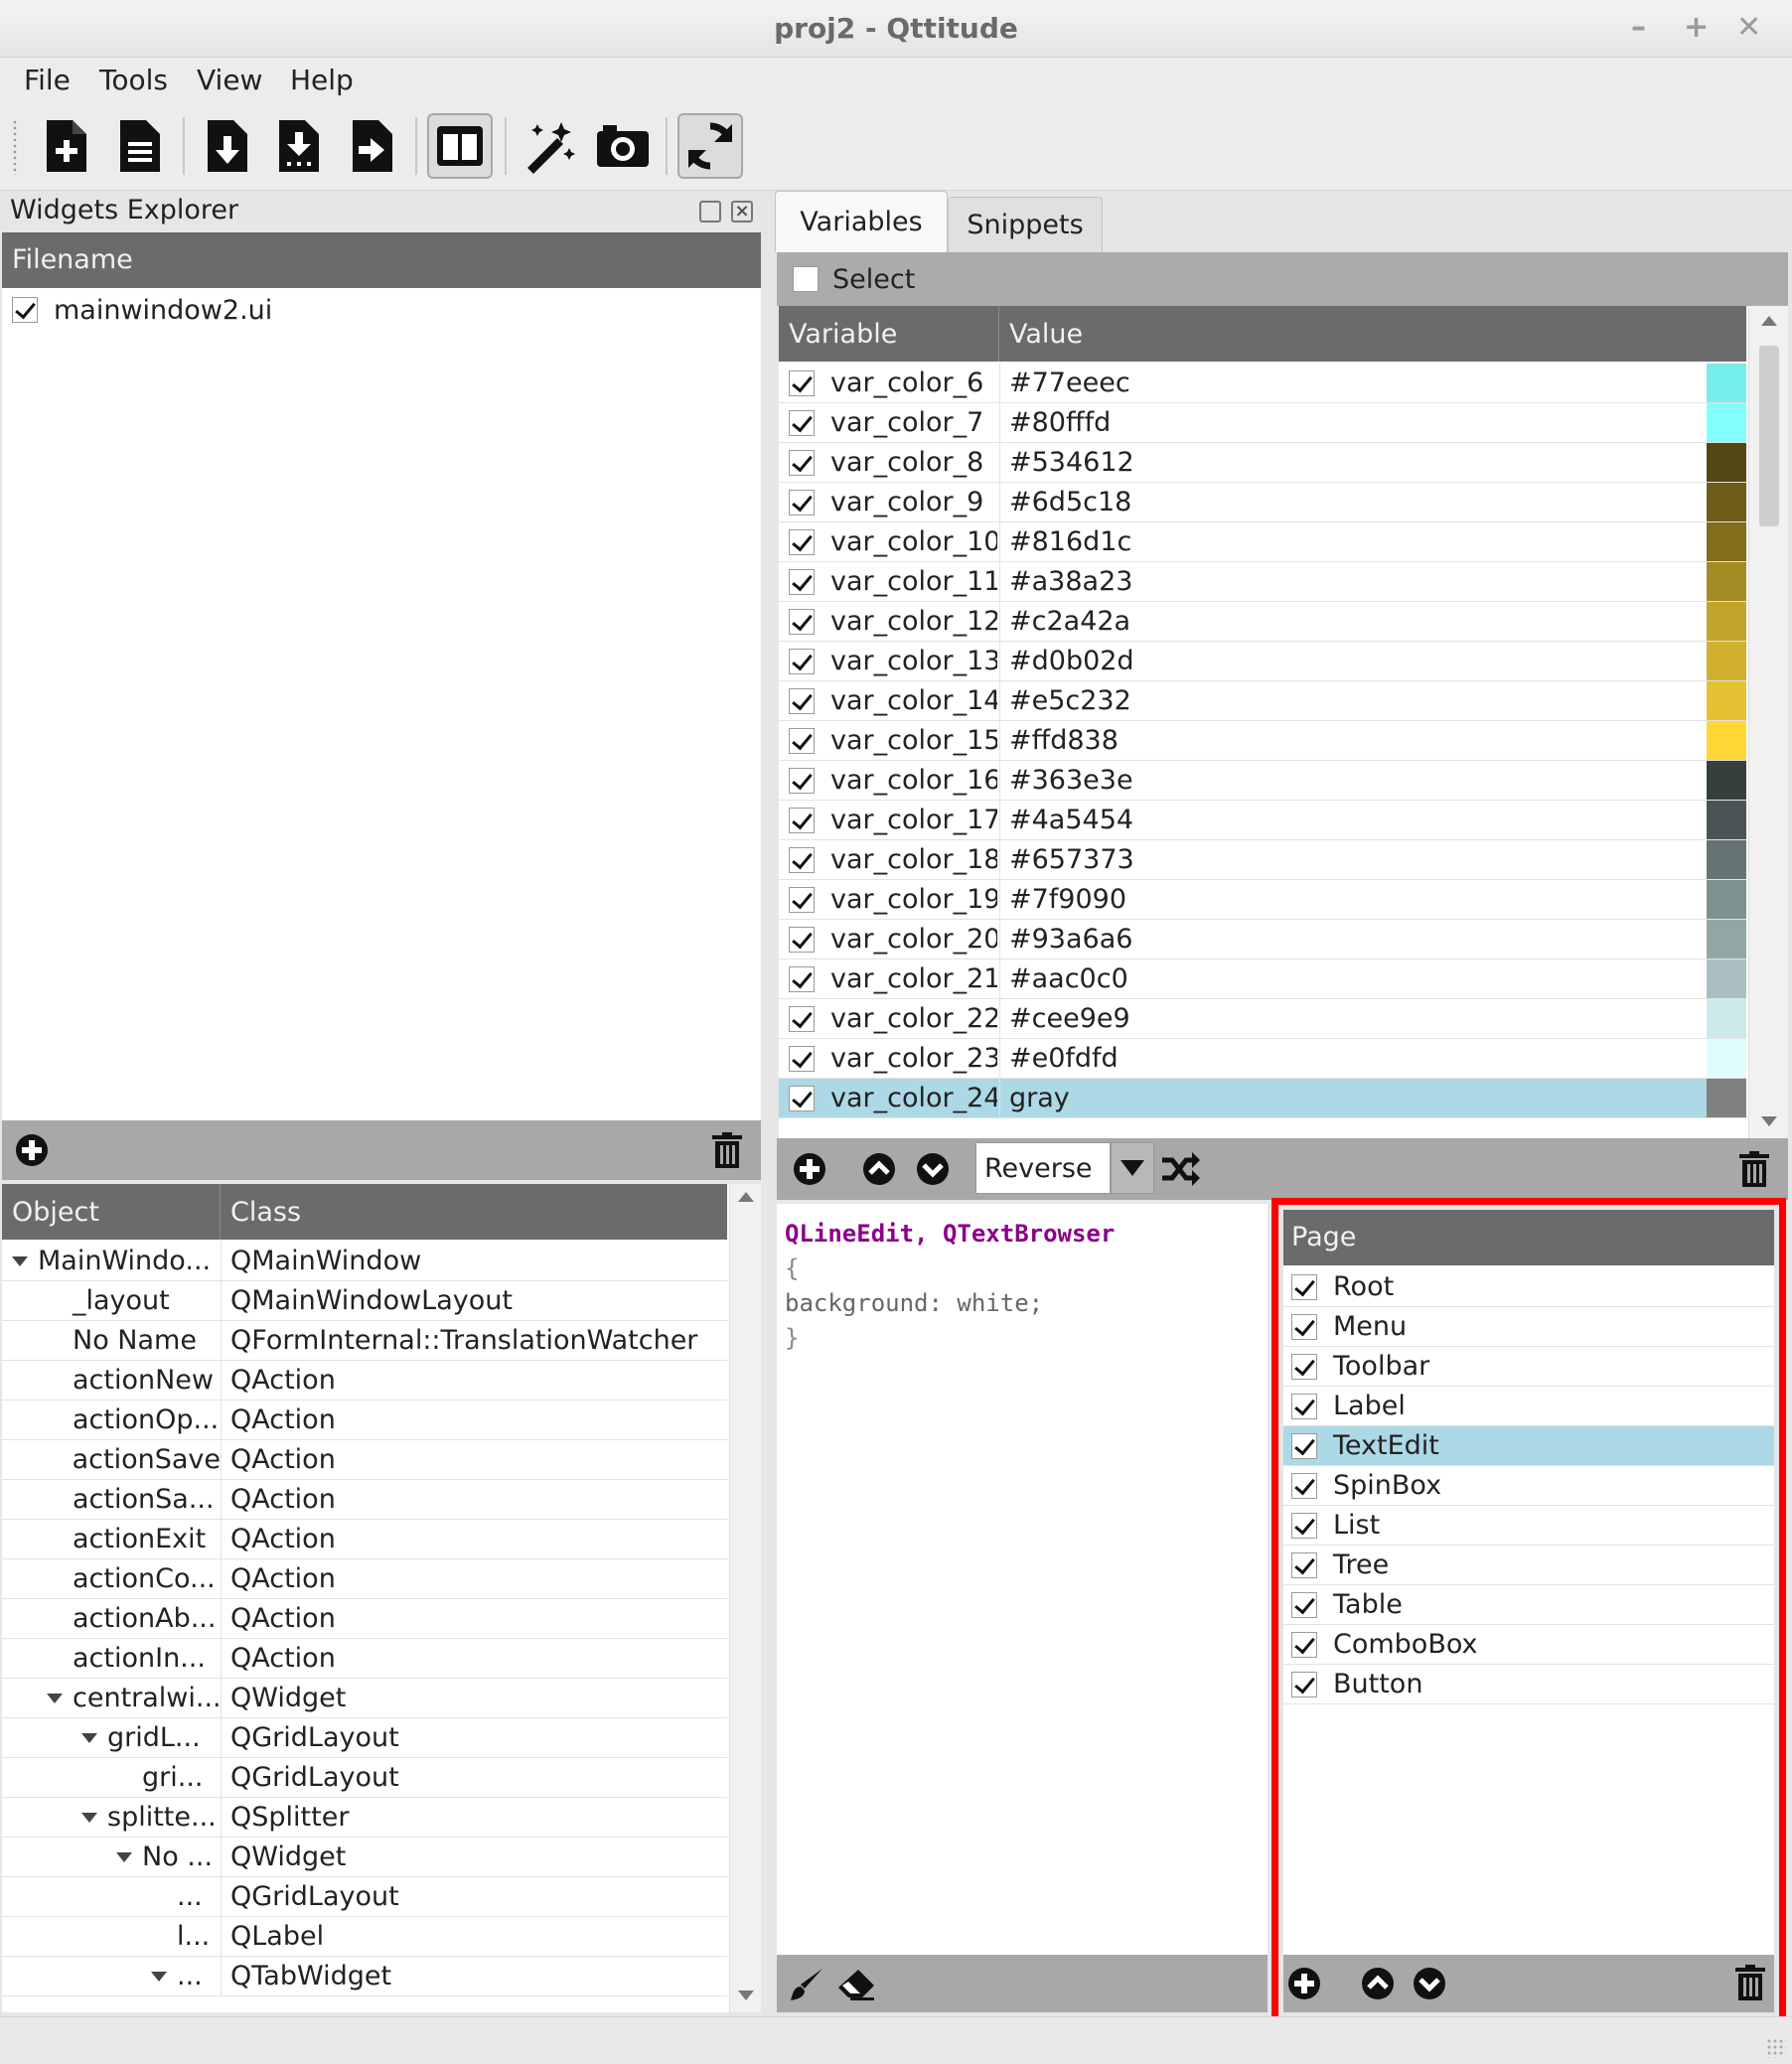 This screenshot has width=1792, height=2064. What do you see at coordinates (364, 1381) in the screenshot?
I see `tree-row: actionNew QAction` at bounding box center [364, 1381].